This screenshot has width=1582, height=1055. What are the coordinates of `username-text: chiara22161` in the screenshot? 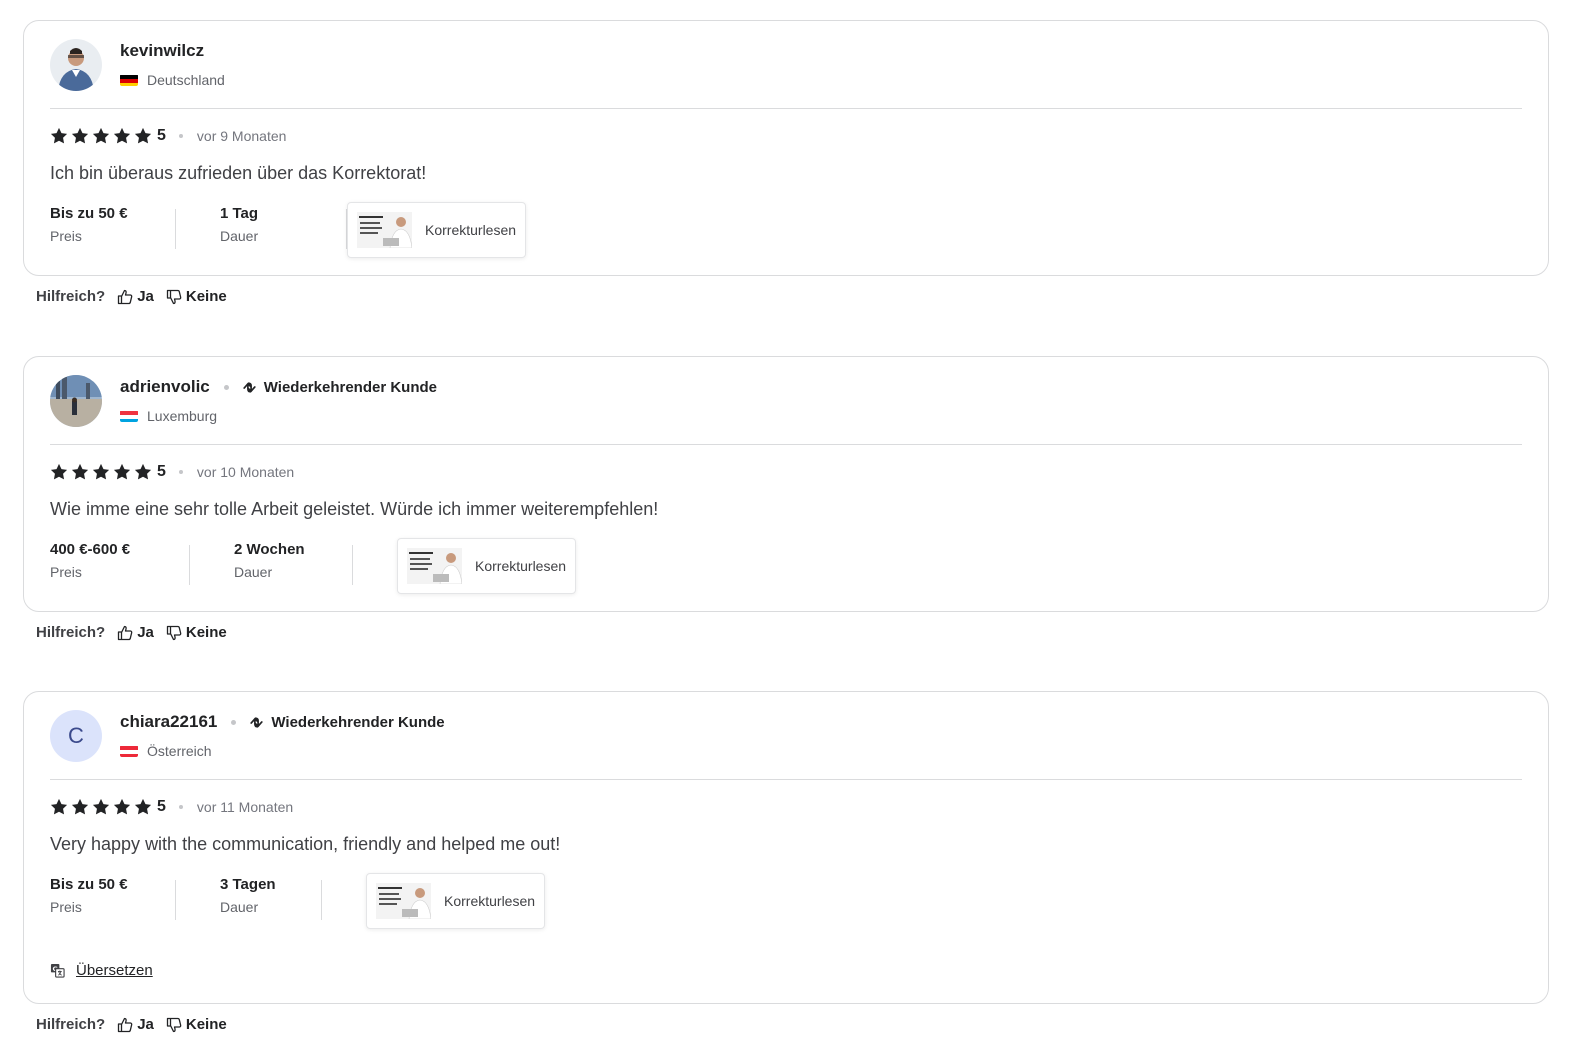 It's located at (168, 722).